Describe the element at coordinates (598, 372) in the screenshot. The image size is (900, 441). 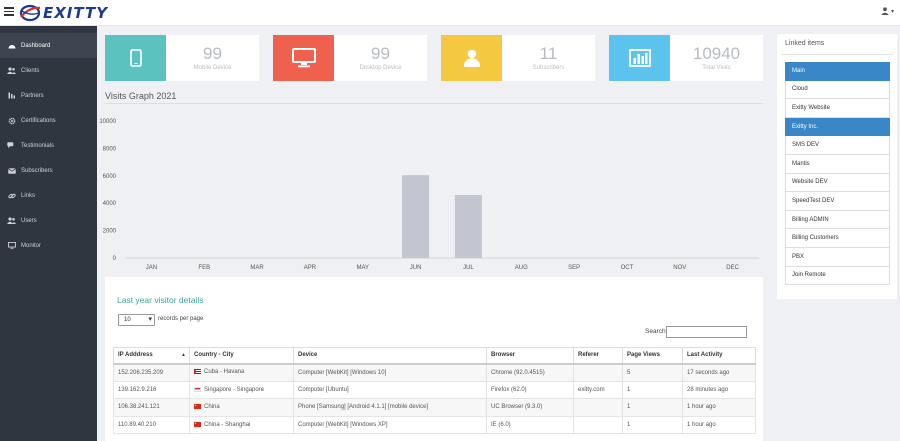
I see `cell-referer` at that location.